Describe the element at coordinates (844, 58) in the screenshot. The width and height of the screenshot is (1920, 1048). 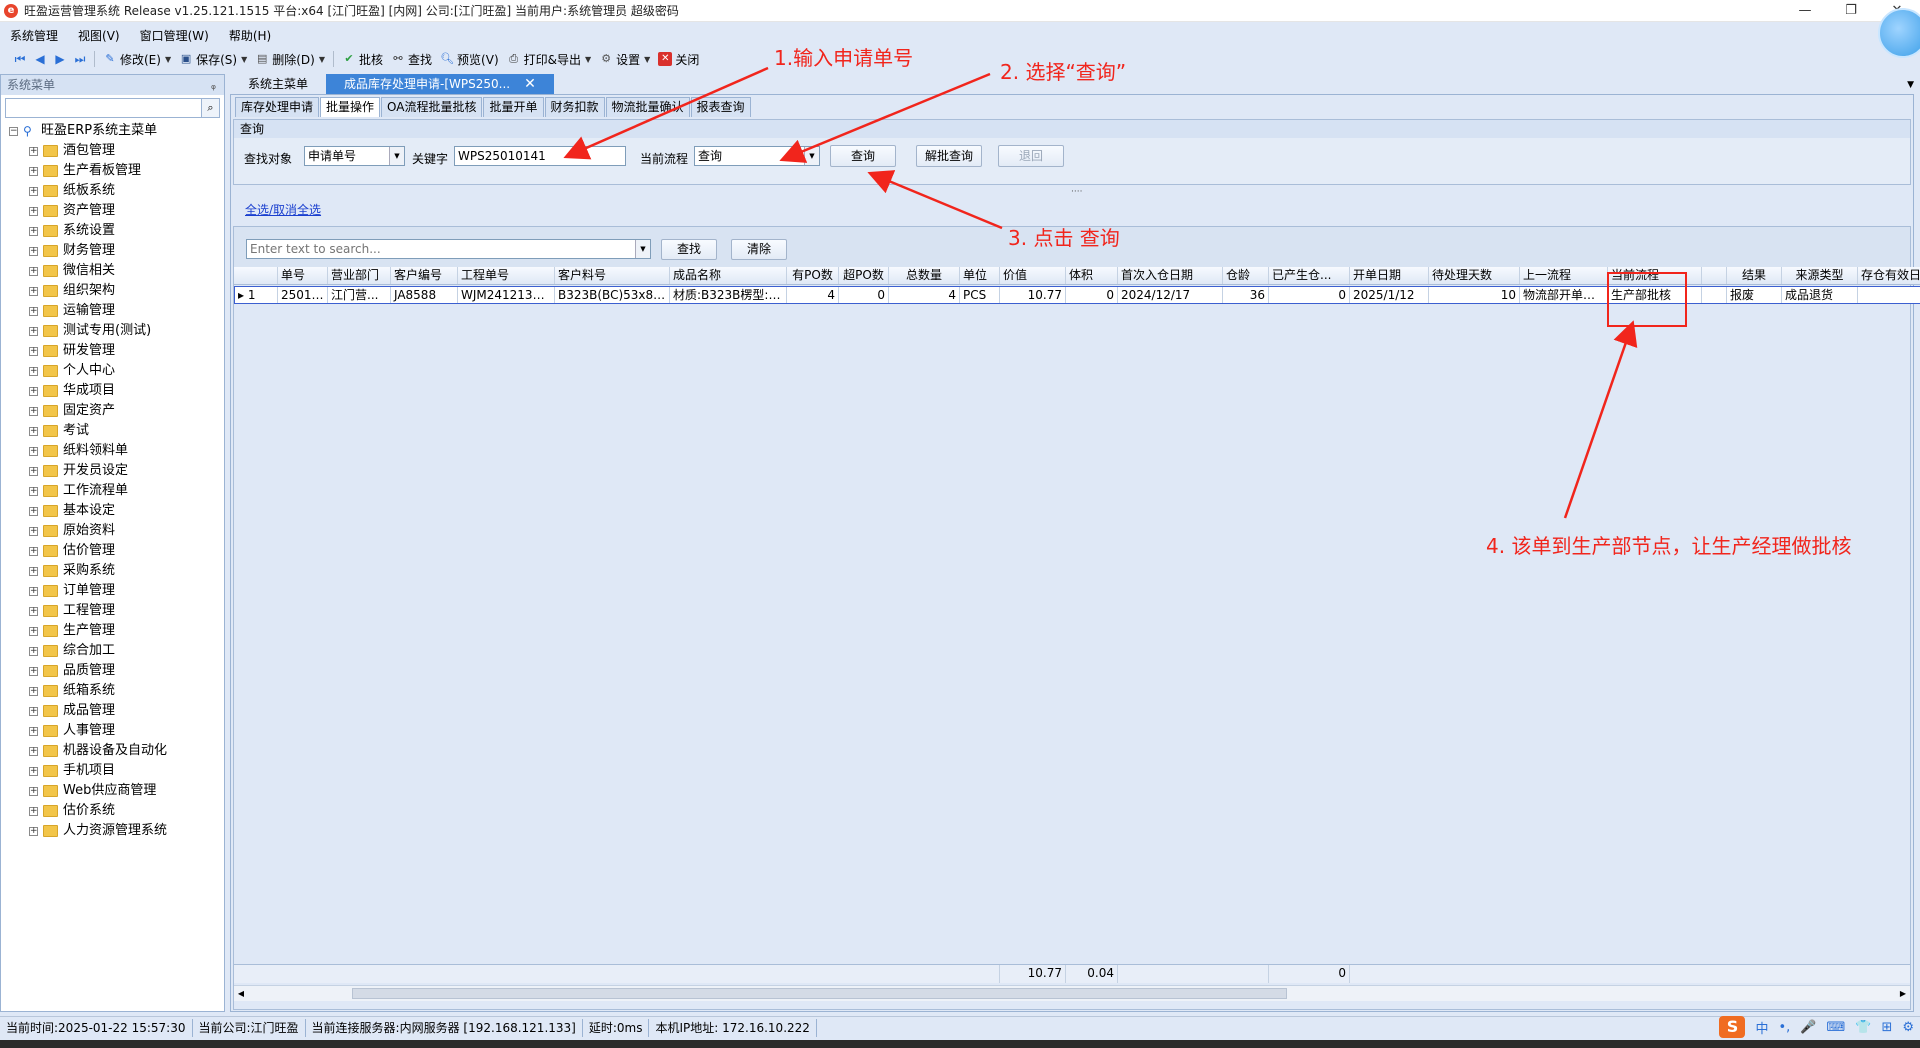
I see `annotation-step1: 1.输入申请单号` at that location.